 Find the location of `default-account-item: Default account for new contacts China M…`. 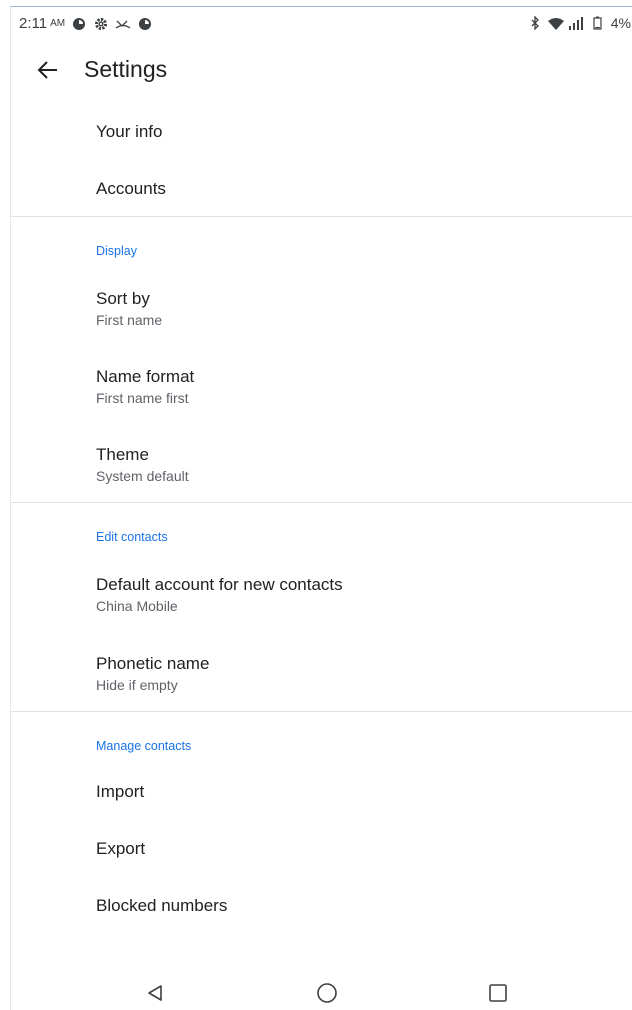

default-account-item: Default account for new contacts China M… is located at coordinates (321, 599).